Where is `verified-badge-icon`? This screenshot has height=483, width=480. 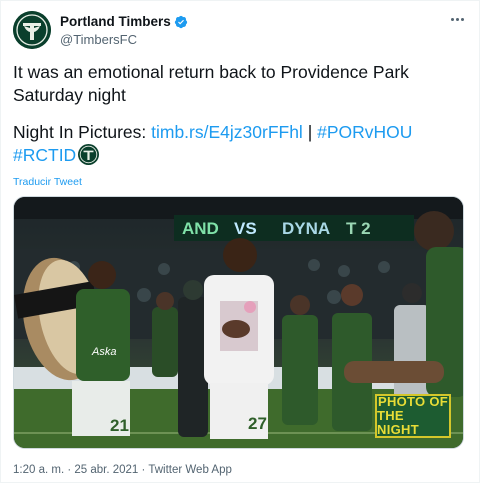 verified-badge-icon is located at coordinates (180, 21).